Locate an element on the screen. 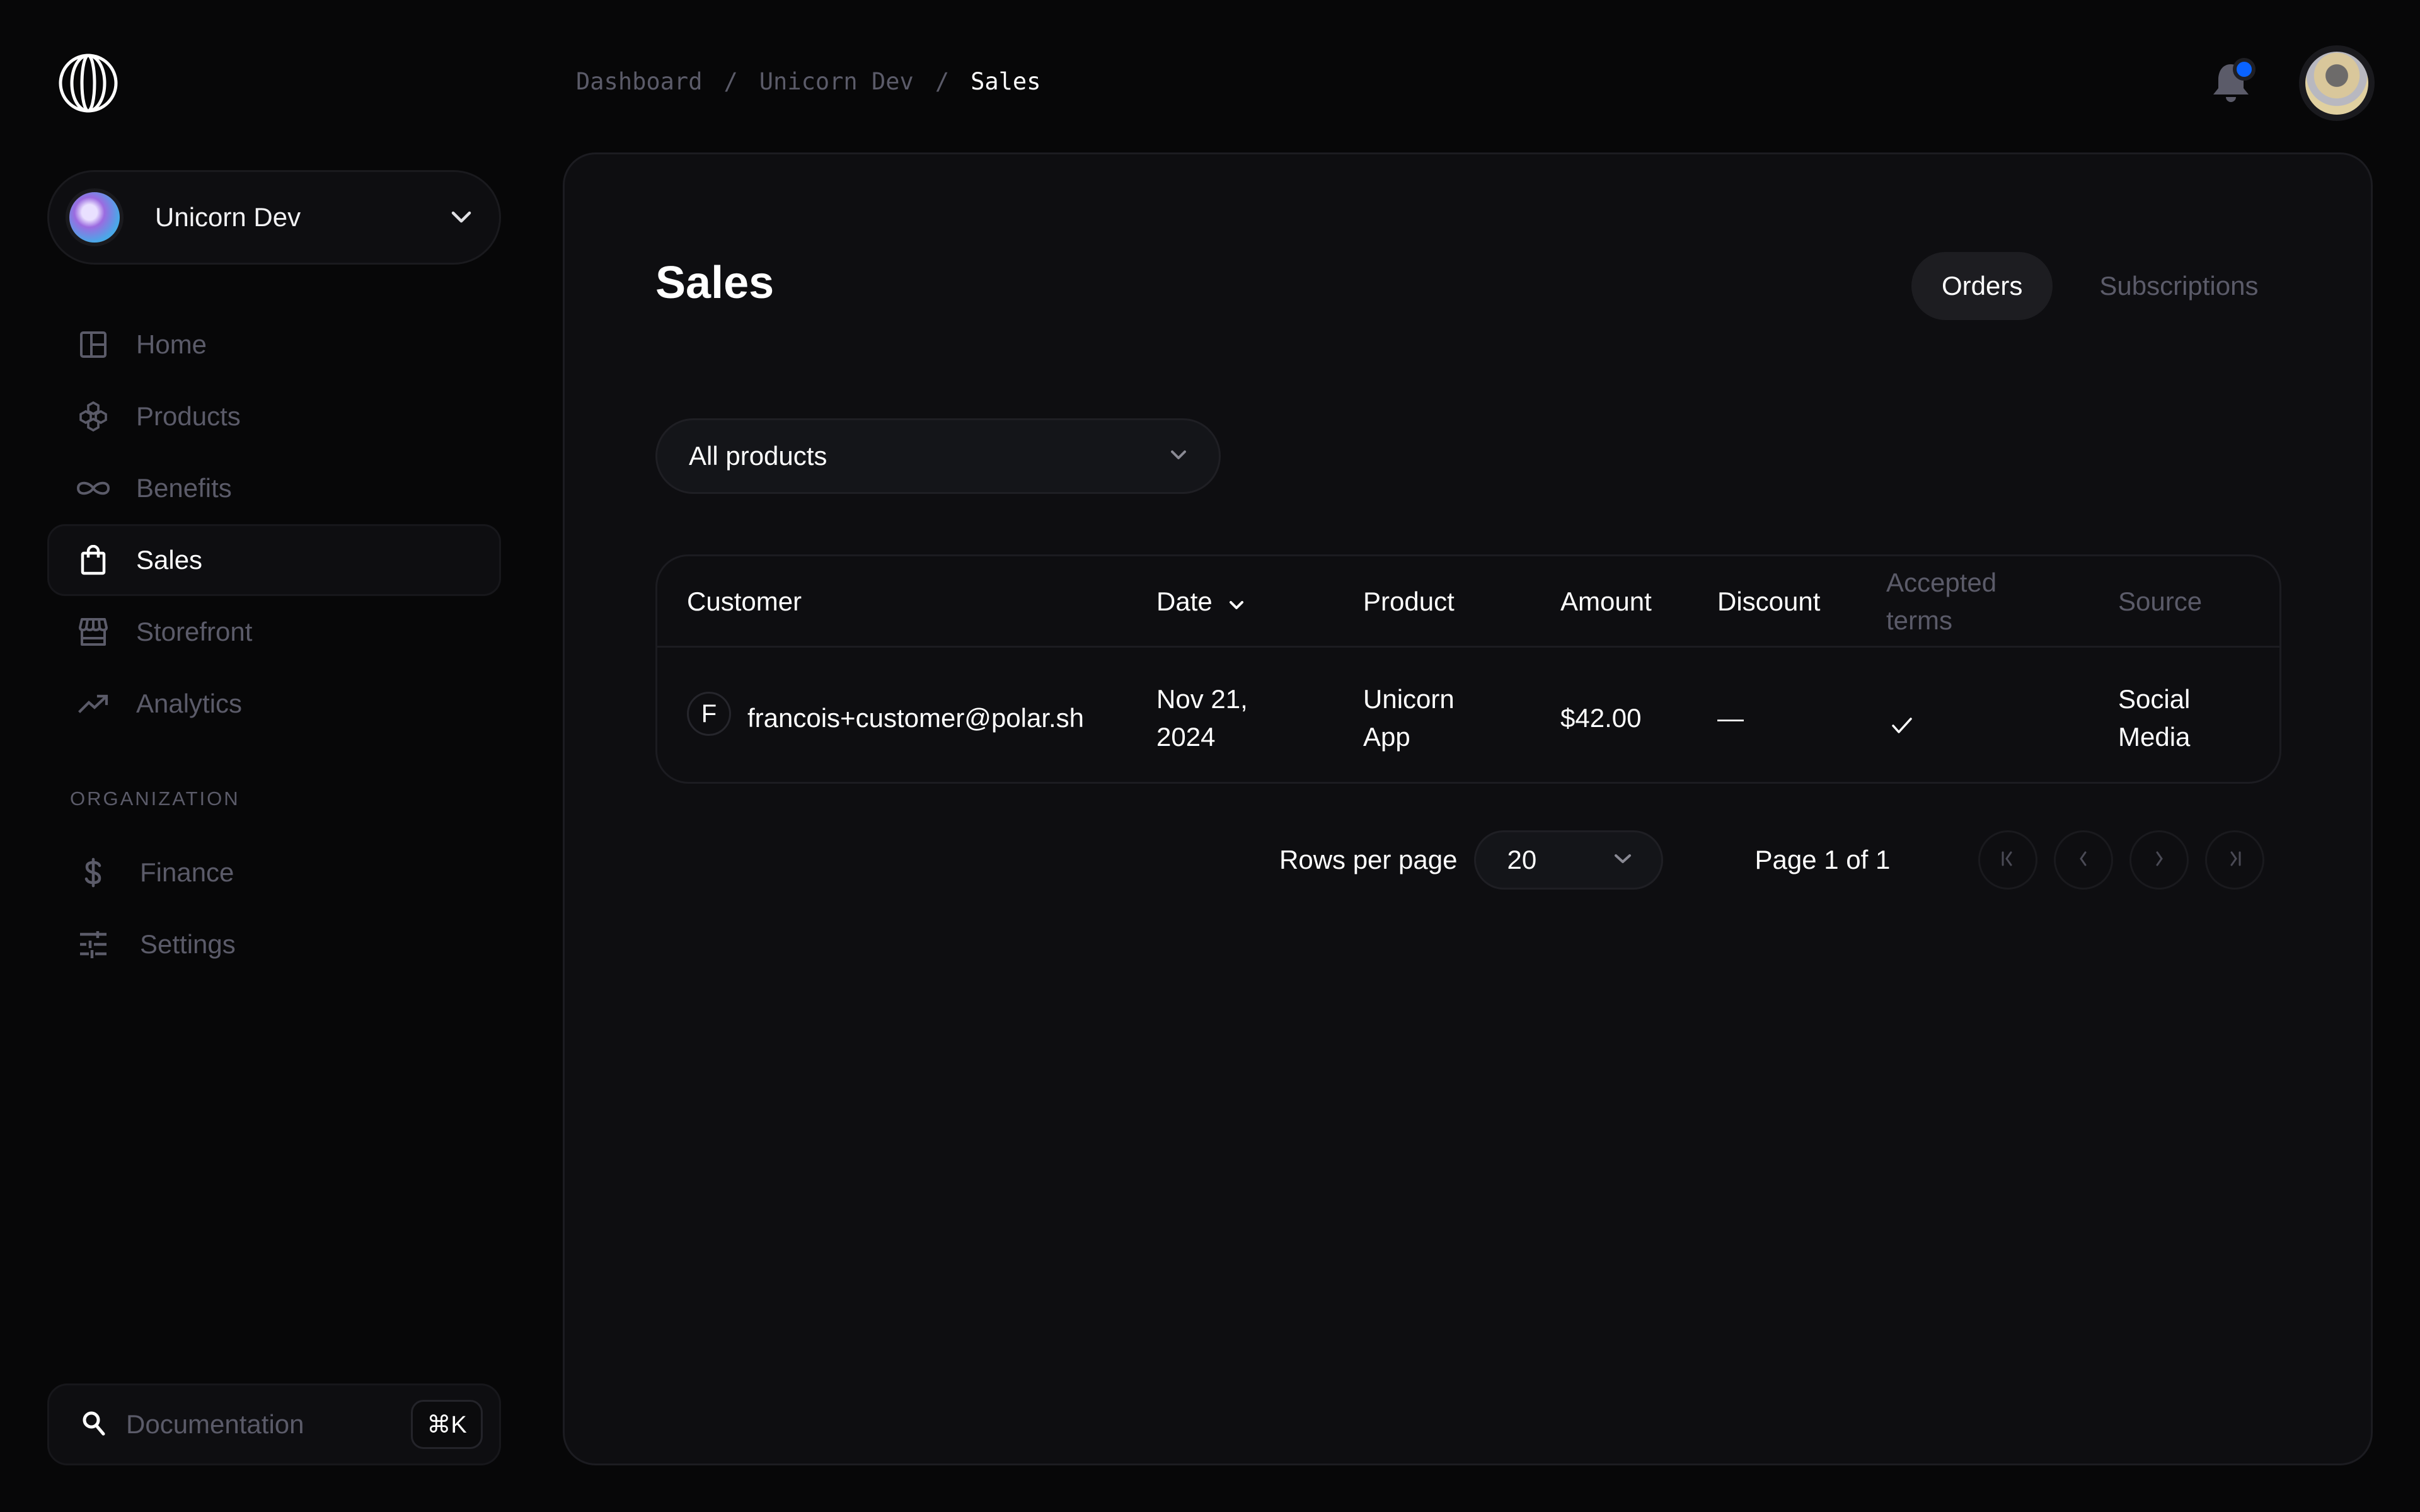 This screenshot has height=1512, width=2420. rows-per-page-select: 20 is located at coordinates (1568, 860).